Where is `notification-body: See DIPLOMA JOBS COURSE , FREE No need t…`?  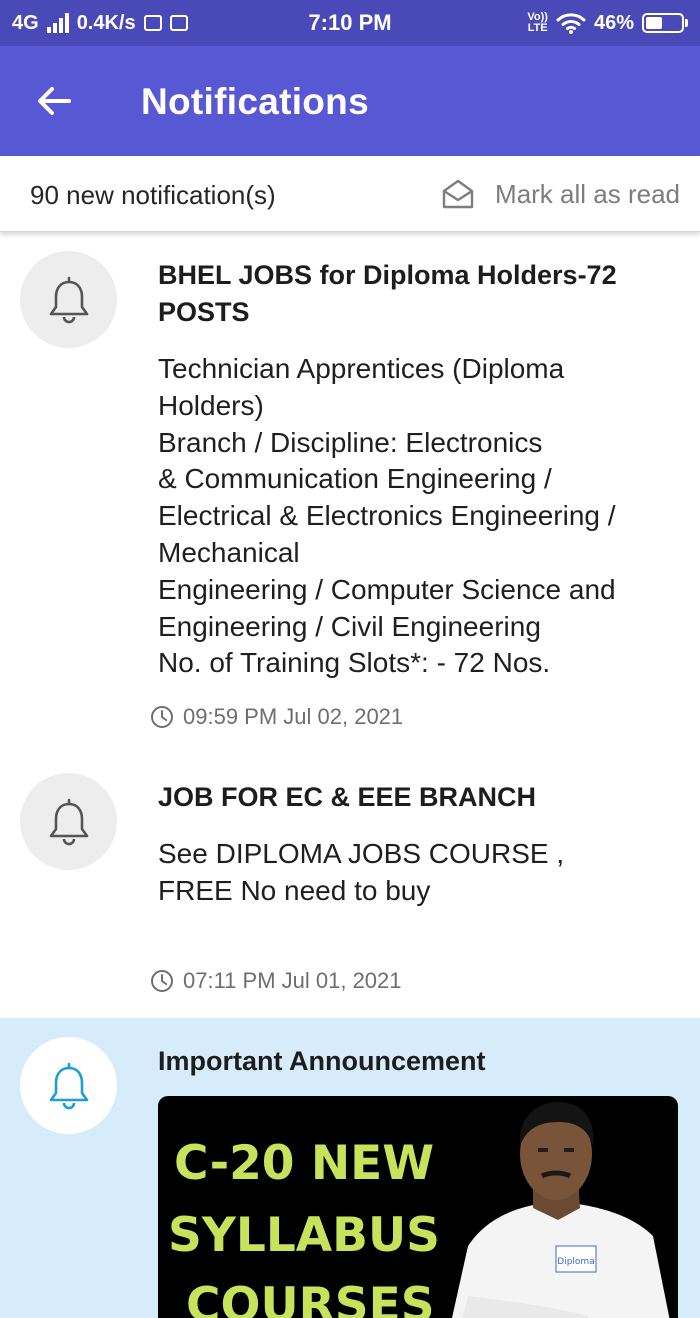 notification-body: See DIPLOMA JOBS COURSE , FREE No need t… is located at coordinates (361, 872).